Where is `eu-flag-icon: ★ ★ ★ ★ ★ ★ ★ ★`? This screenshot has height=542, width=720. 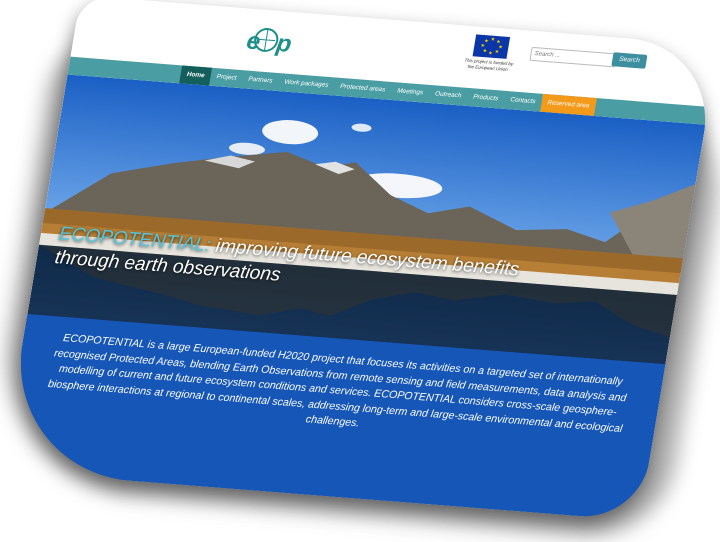
eu-flag-icon: ★ ★ ★ ★ ★ ★ ★ ★ is located at coordinates (491, 46).